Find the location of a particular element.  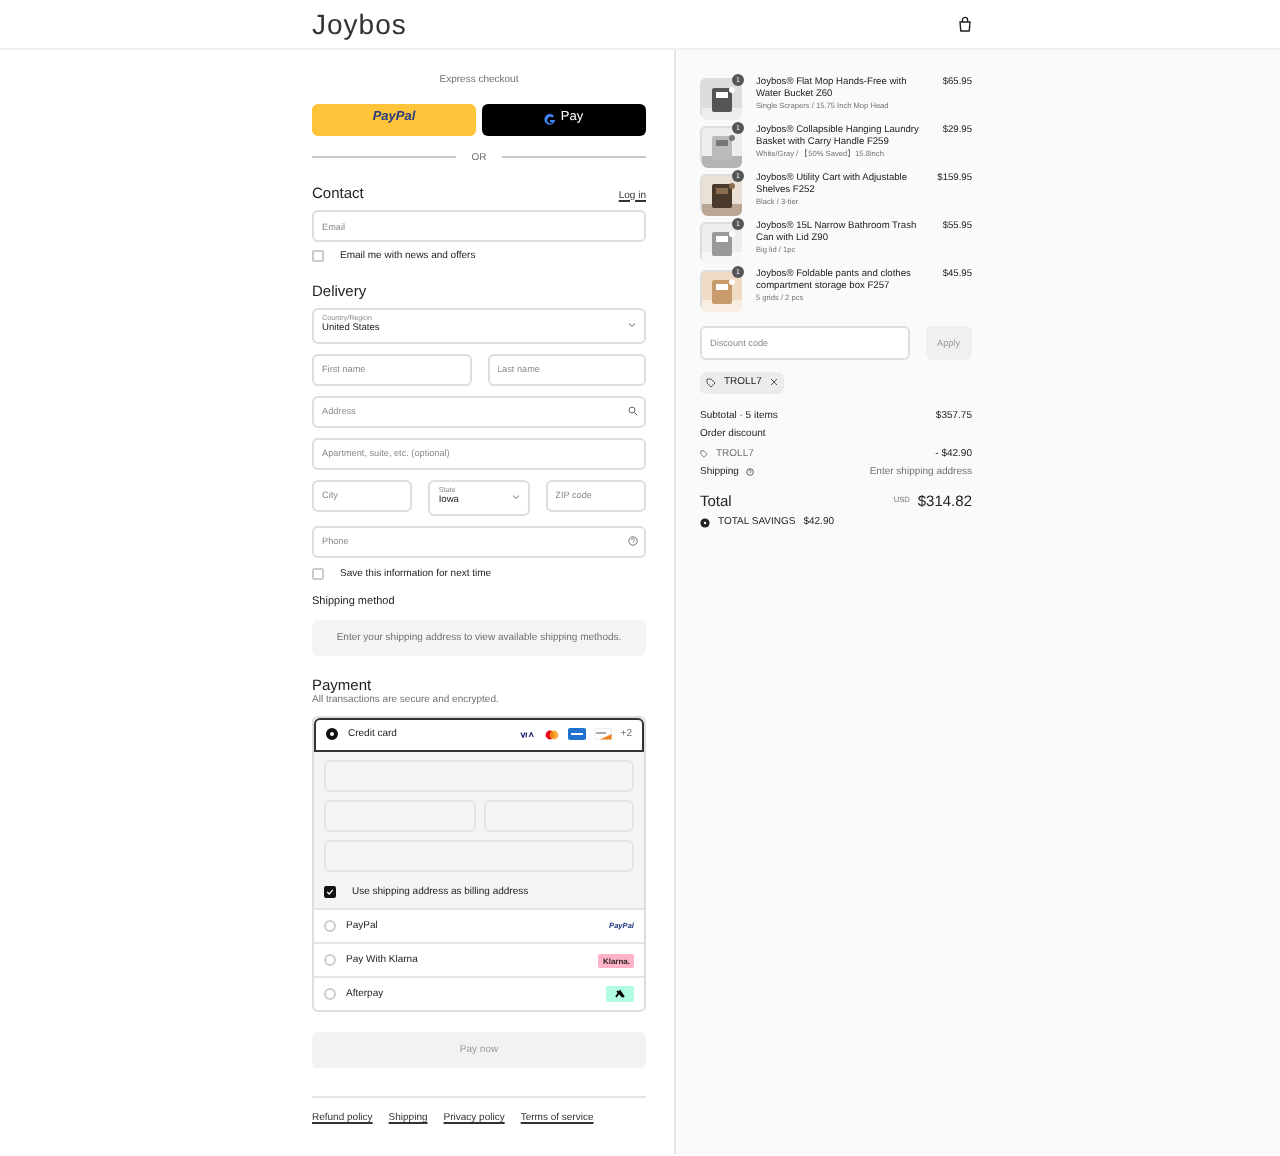

google-g-icon is located at coordinates (550, 119).